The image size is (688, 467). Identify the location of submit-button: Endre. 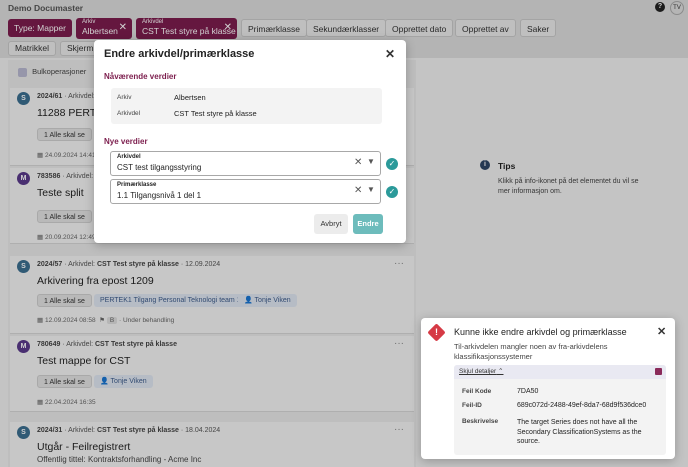
(368, 224).